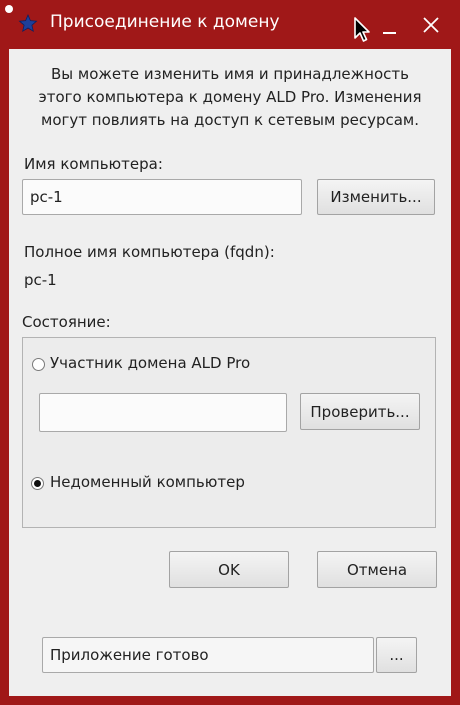  I want to click on non-domain-label: Недоменный компьютер, so click(147, 482).